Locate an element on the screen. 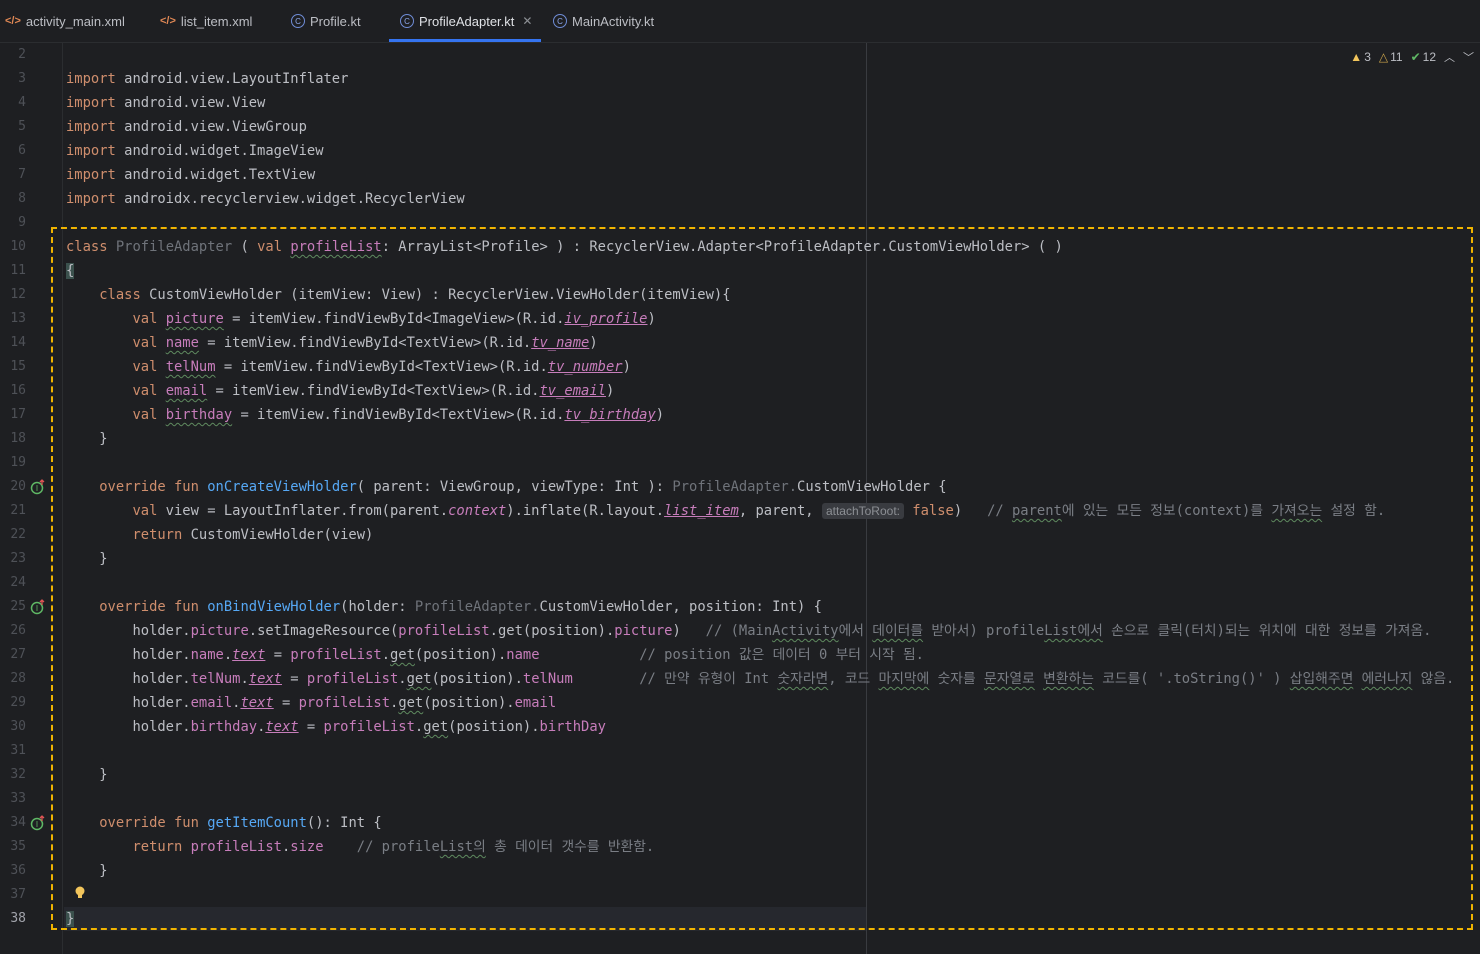 The image size is (1480, 954). line-number-current: 38 is located at coordinates (18, 918).